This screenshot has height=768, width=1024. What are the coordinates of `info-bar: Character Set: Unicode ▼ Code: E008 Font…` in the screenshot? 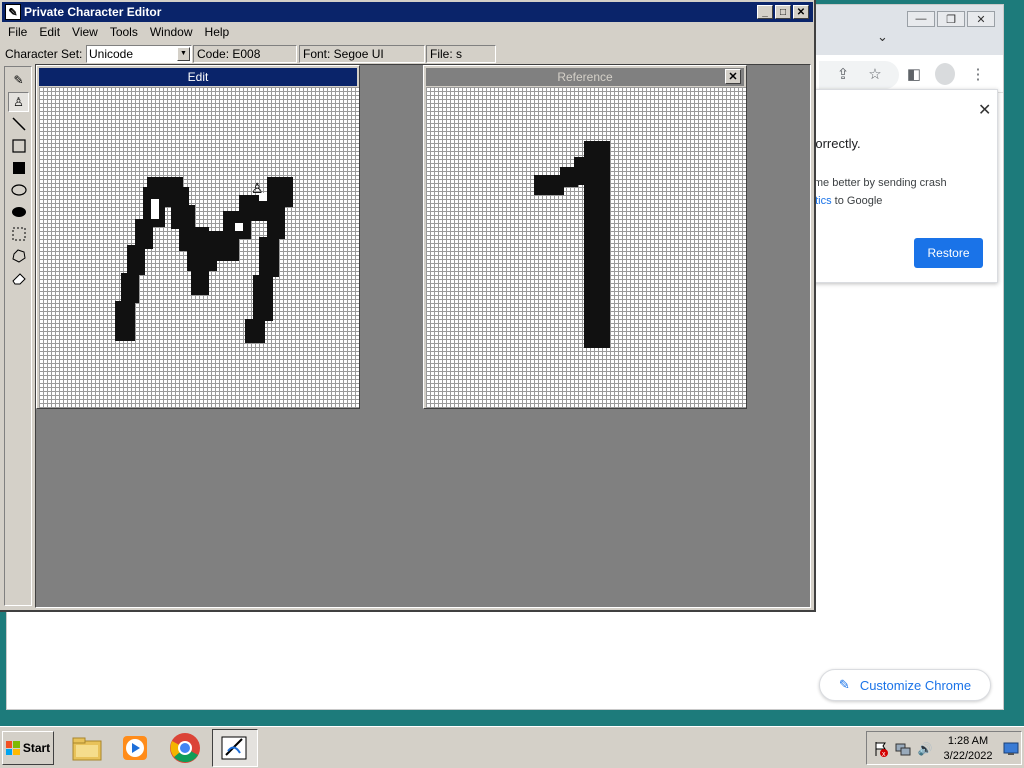 It's located at (407, 54).